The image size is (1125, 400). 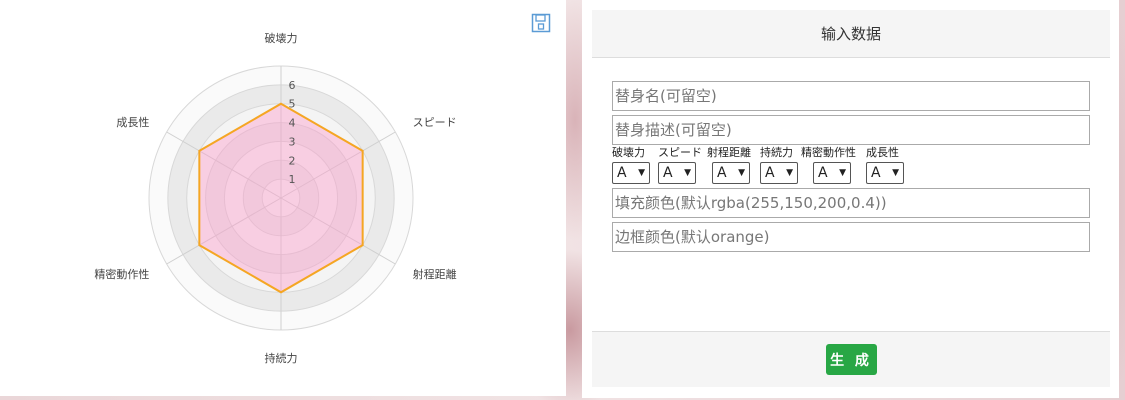 What do you see at coordinates (851, 130) in the screenshot?
I see `stand-description-input` at bounding box center [851, 130].